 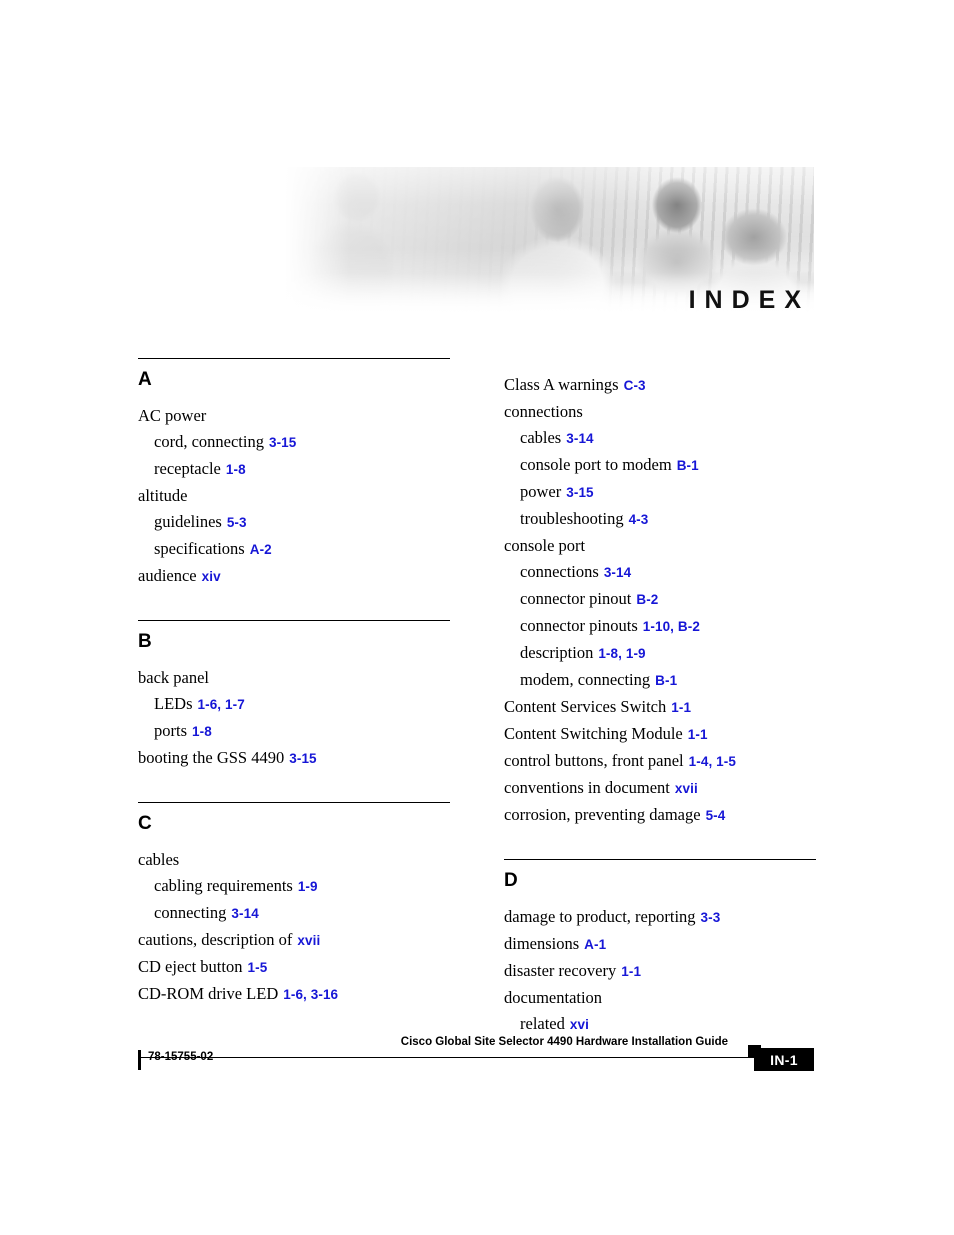 What do you see at coordinates (167, 575) in the screenshot?
I see `index-entry-label: audience` at bounding box center [167, 575].